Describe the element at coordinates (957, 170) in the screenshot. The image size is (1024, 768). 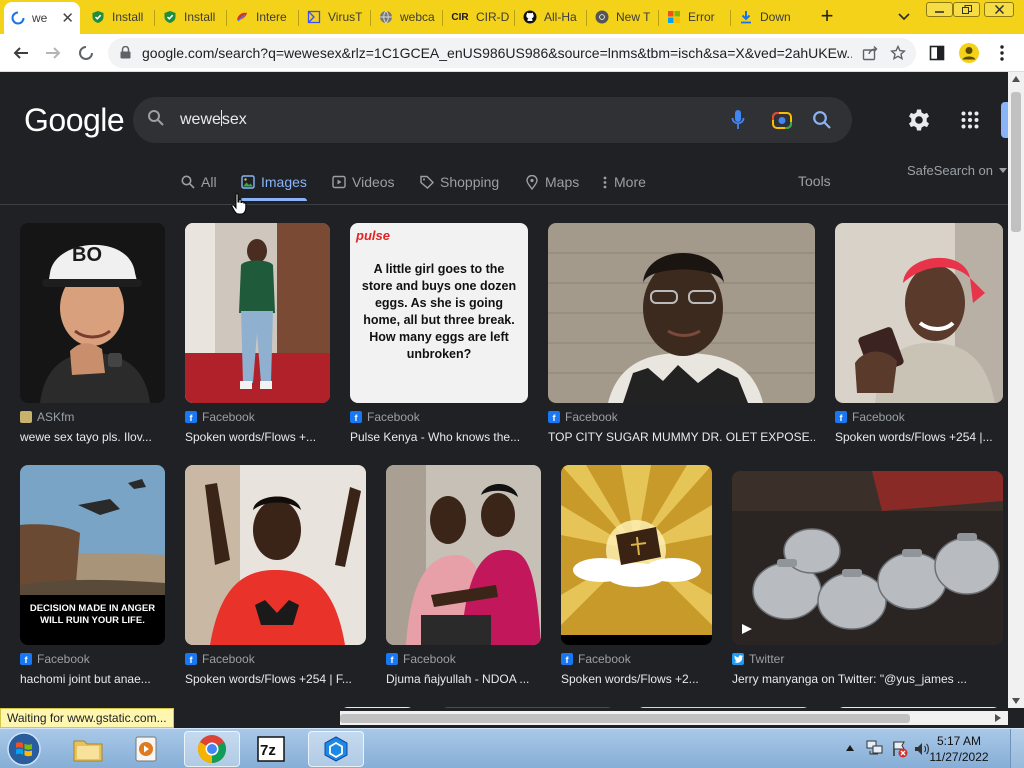
I see `safesearch-button: SafeSearch on` at that location.